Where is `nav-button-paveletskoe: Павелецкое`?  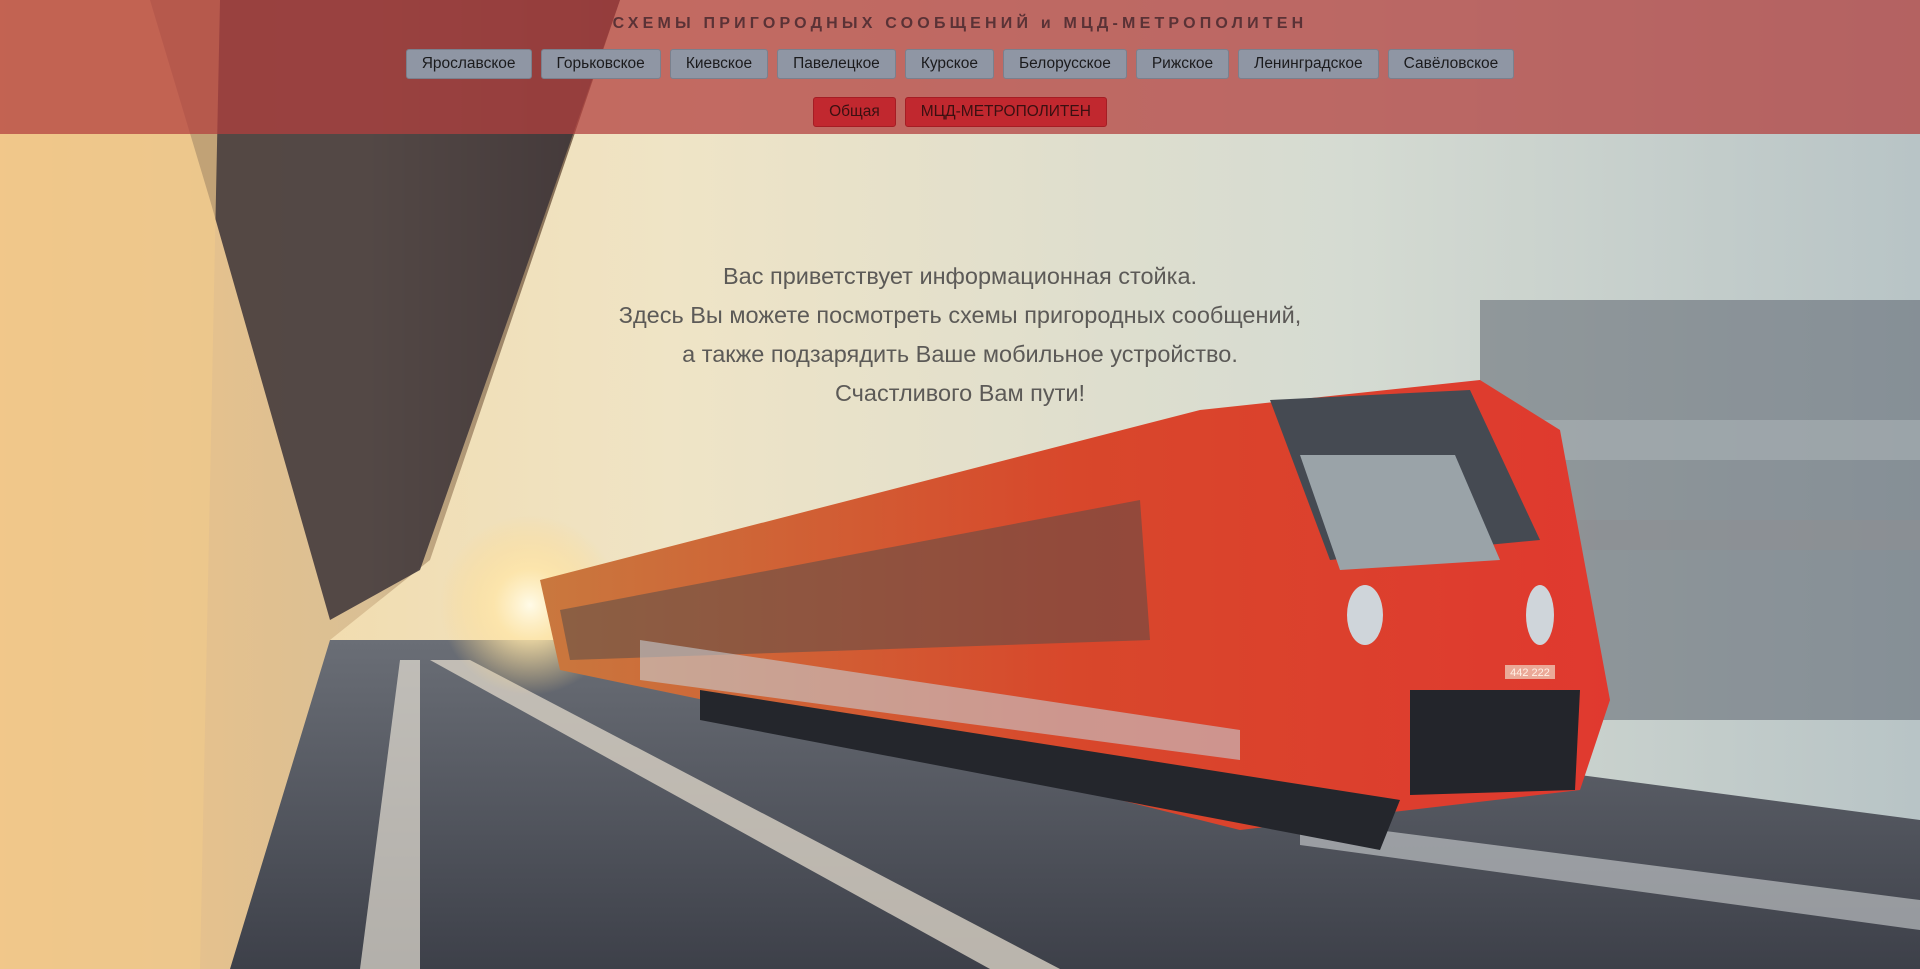 nav-button-paveletskoe: Павелецкое is located at coordinates (836, 64).